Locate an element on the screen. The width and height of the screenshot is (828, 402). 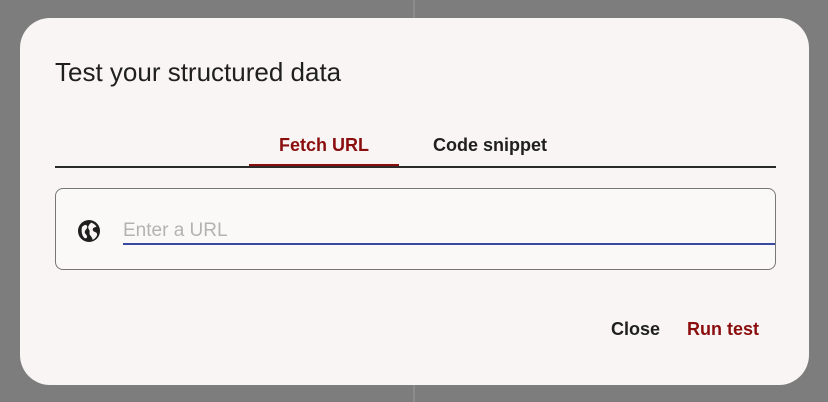
tab-code-snippet-label: Code snippet is located at coordinates (489, 144).